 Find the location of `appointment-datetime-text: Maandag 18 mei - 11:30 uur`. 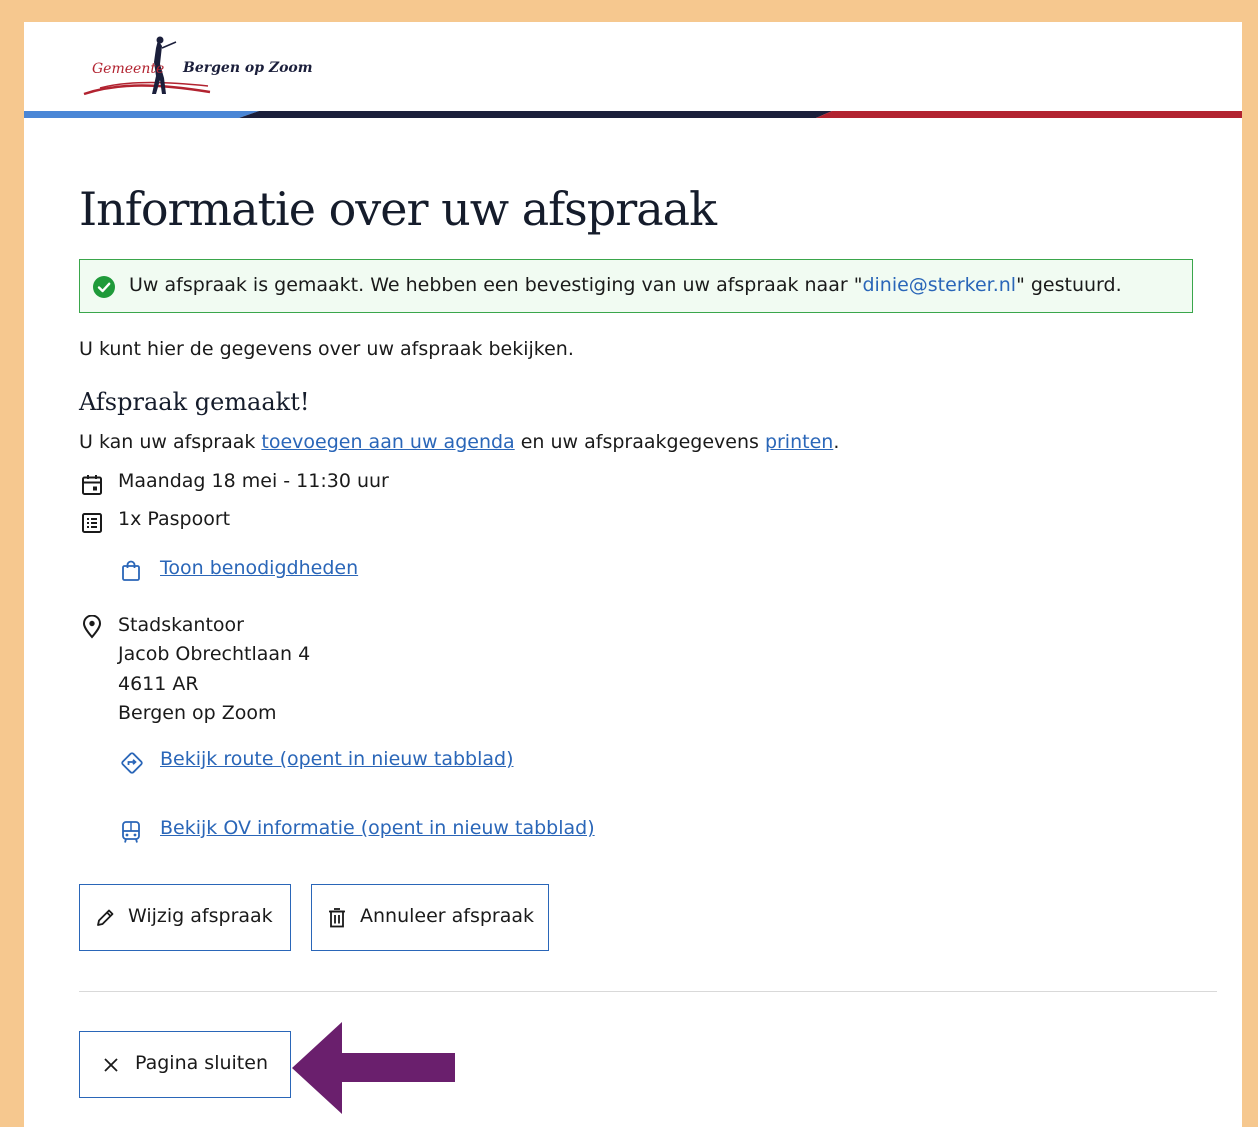

appointment-datetime-text: Maandag 18 mei - 11:30 uur is located at coordinates (253, 481).